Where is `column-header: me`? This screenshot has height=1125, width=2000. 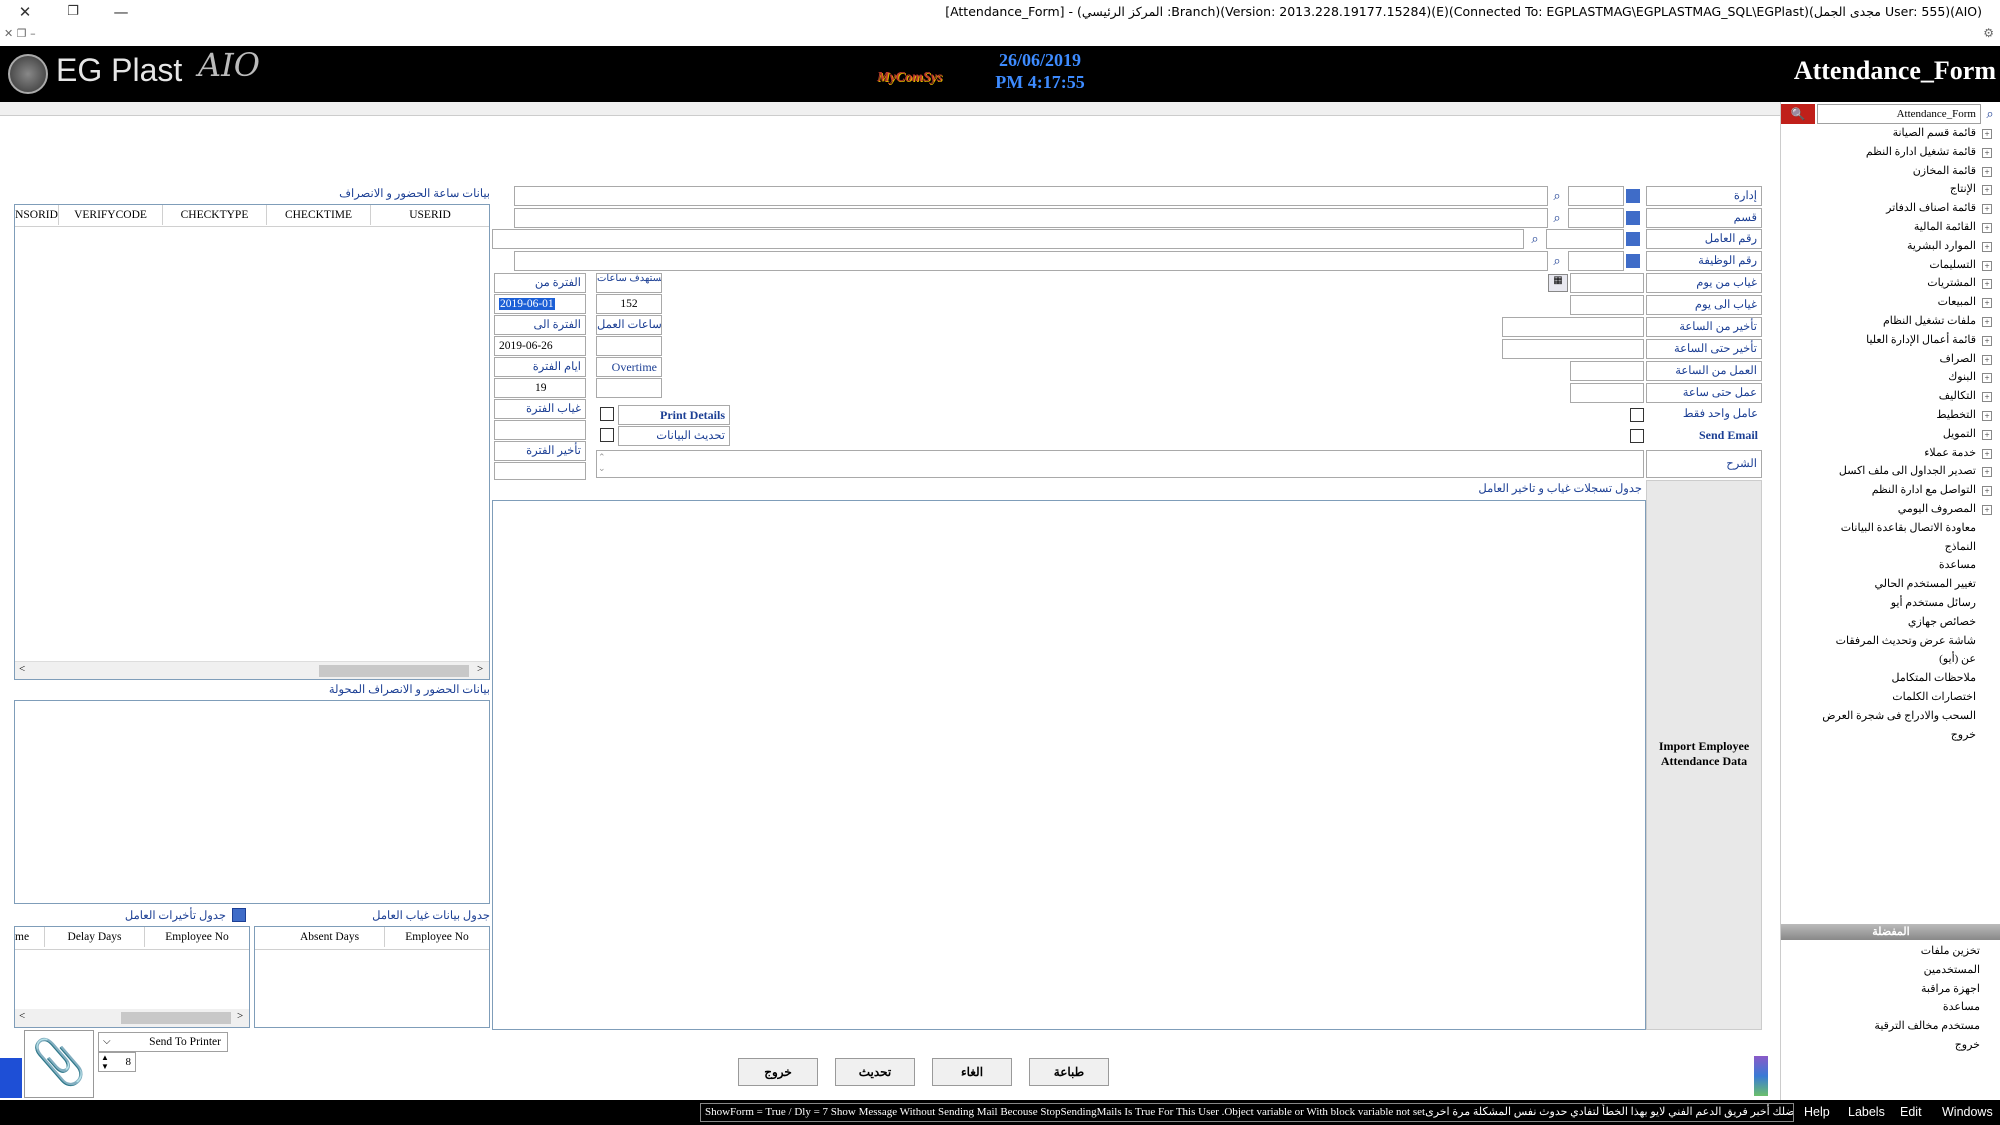
column-header: me is located at coordinates (30, 937).